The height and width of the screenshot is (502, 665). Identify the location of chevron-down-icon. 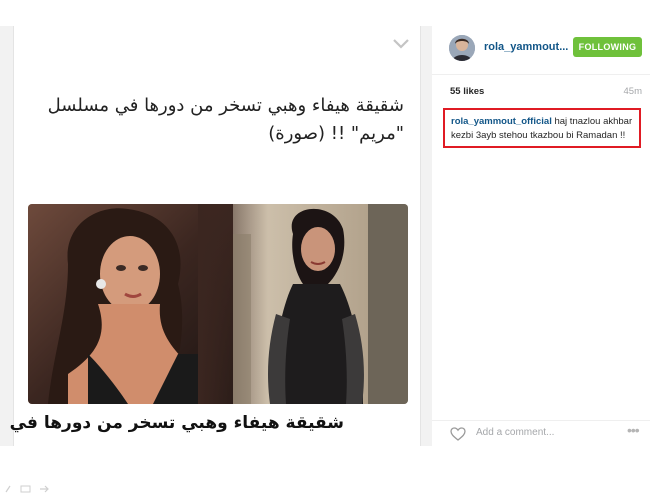
(401, 44).